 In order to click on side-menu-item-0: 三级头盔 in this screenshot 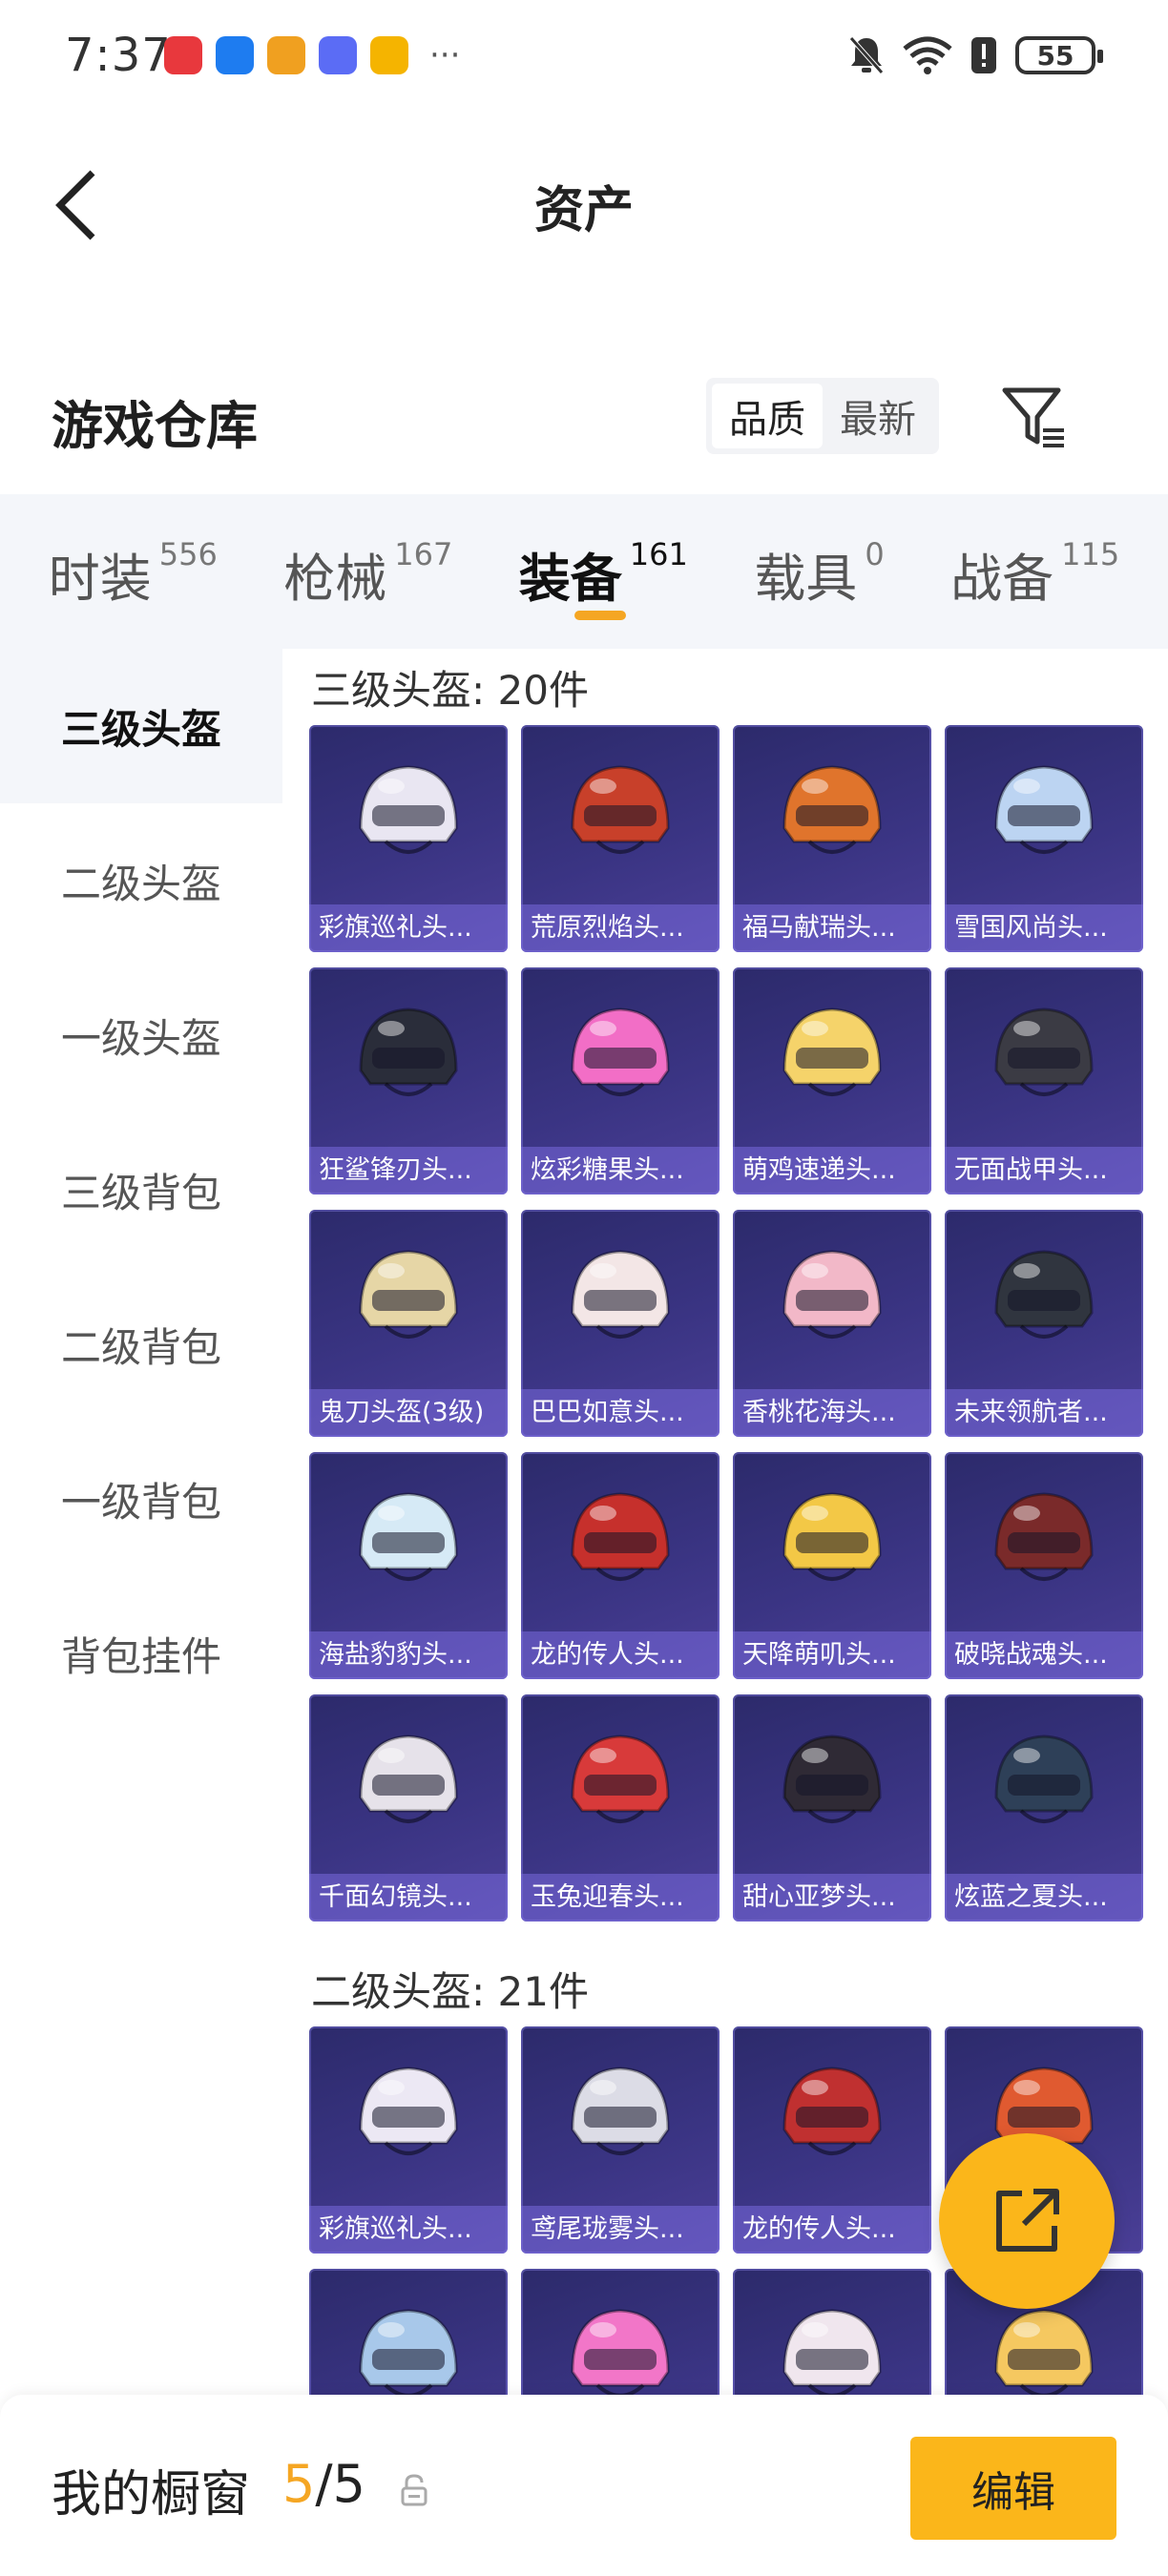, I will do `click(141, 726)`.